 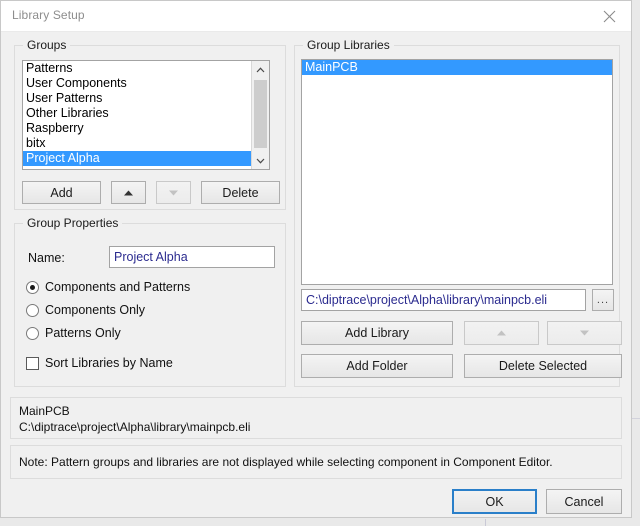 I want to click on group-libraries-list-items: MainPCB, so click(x=457, y=67).